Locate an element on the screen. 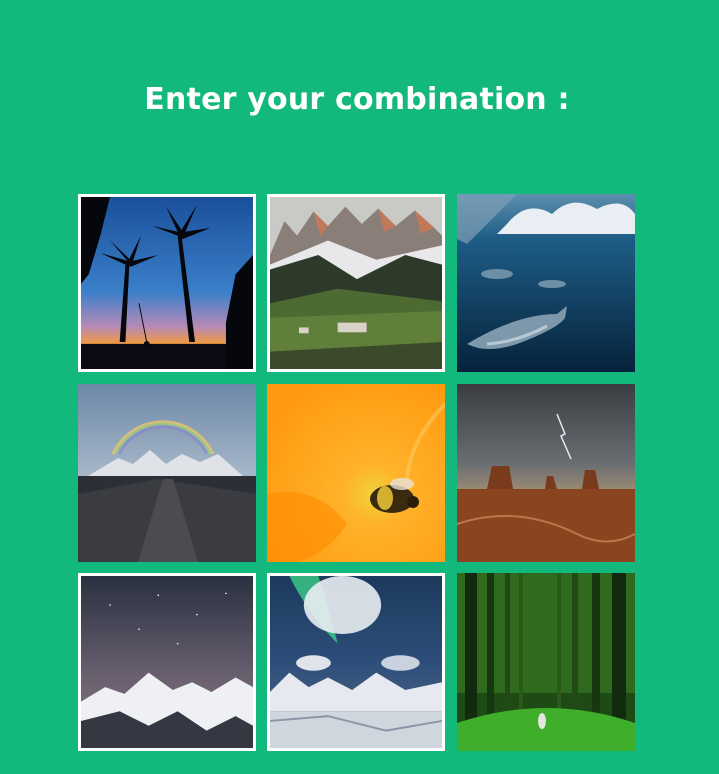  image-tile-forest is located at coordinates (546, 662).